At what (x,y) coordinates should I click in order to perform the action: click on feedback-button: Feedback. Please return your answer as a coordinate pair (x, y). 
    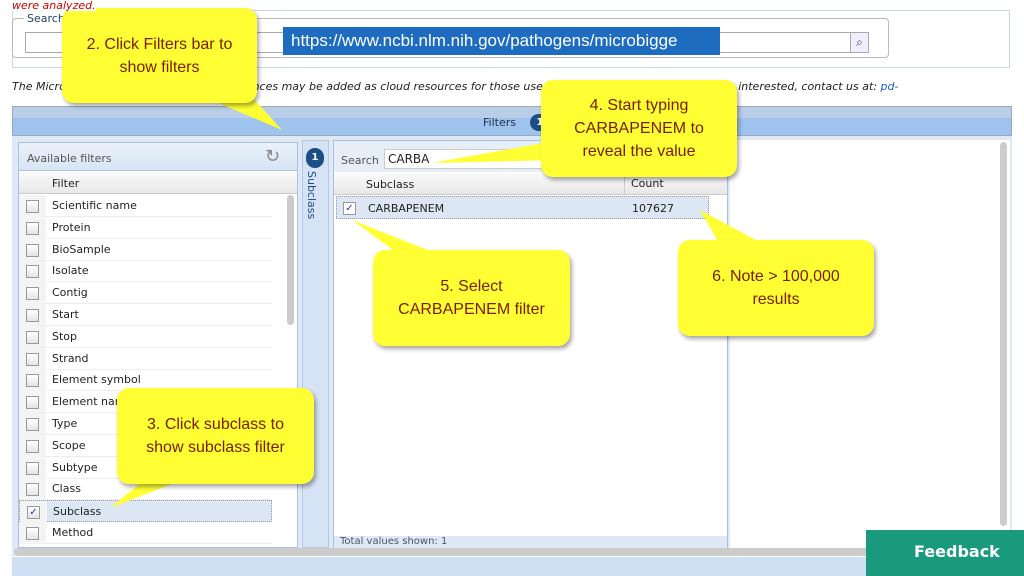
    Looking at the image, I should click on (945, 553).